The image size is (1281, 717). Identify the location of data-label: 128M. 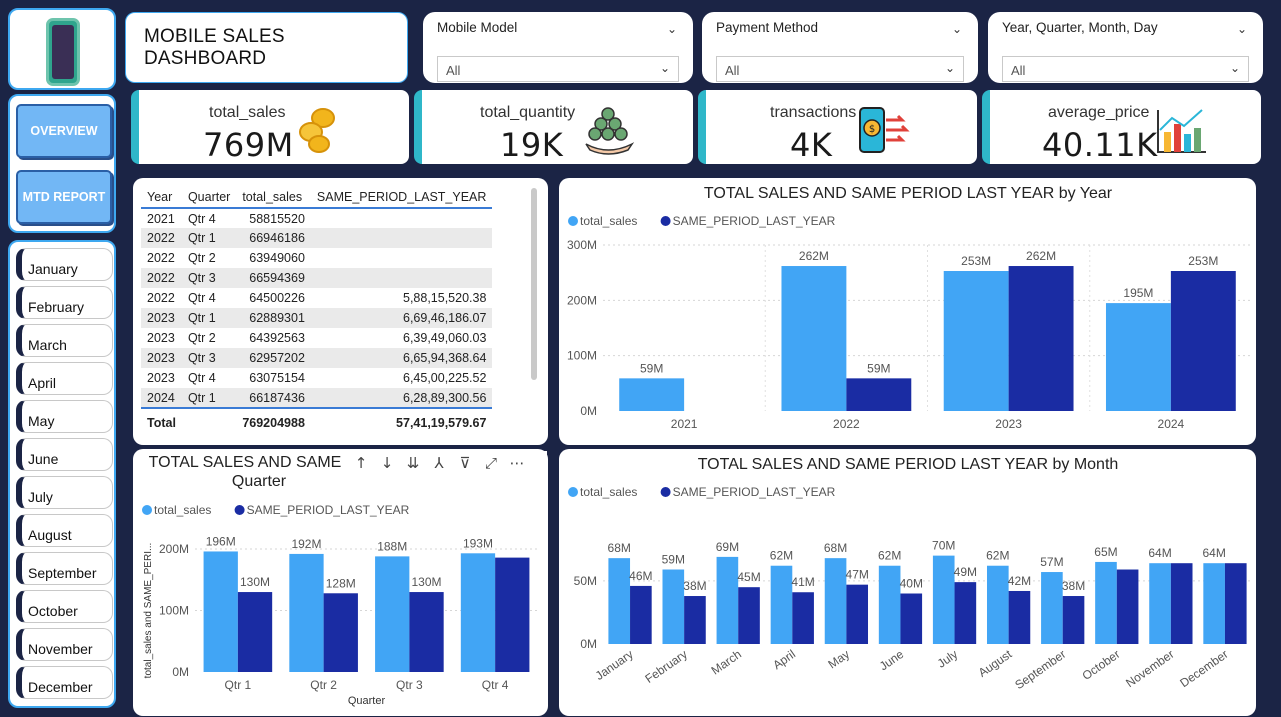
(341, 583).